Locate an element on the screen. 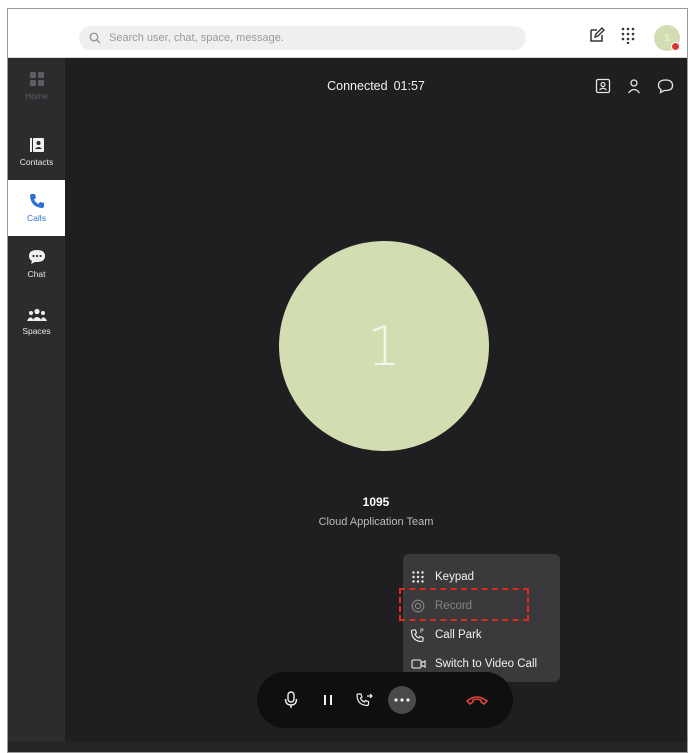  call-transfer-icon is located at coordinates (364, 700).